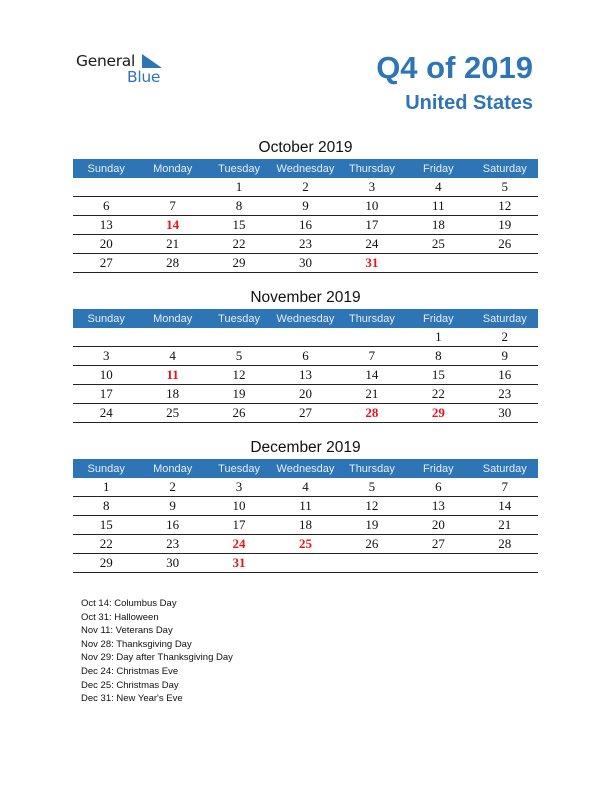  Describe the element at coordinates (239, 487) in the screenshot. I see `date-cell: 3` at that location.